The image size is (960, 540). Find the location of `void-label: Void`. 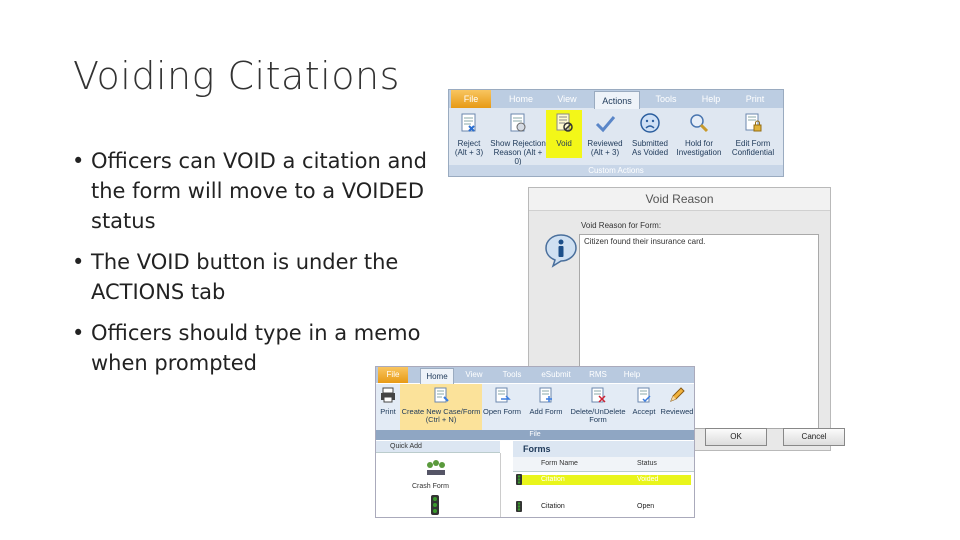

void-label: Void is located at coordinates (564, 143).